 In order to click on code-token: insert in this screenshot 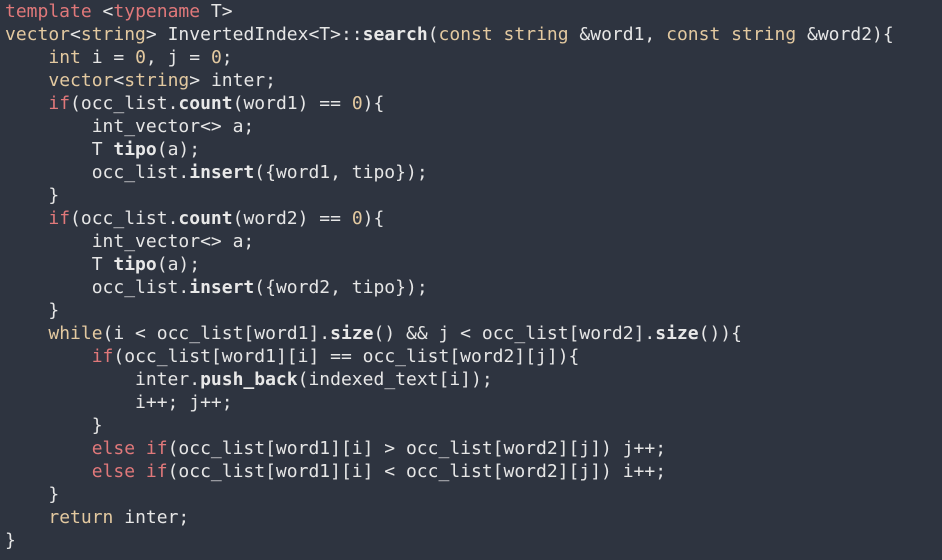, I will do `click(222, 172)`.